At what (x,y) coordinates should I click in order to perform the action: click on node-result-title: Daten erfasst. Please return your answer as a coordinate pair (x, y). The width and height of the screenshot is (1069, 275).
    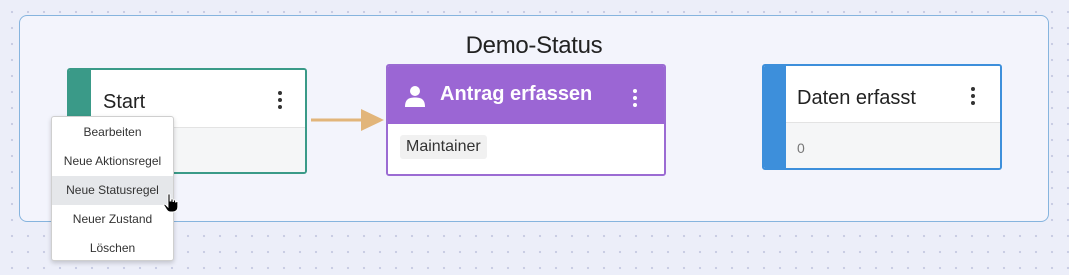
    Looking at the image, I should click on (856, 98).